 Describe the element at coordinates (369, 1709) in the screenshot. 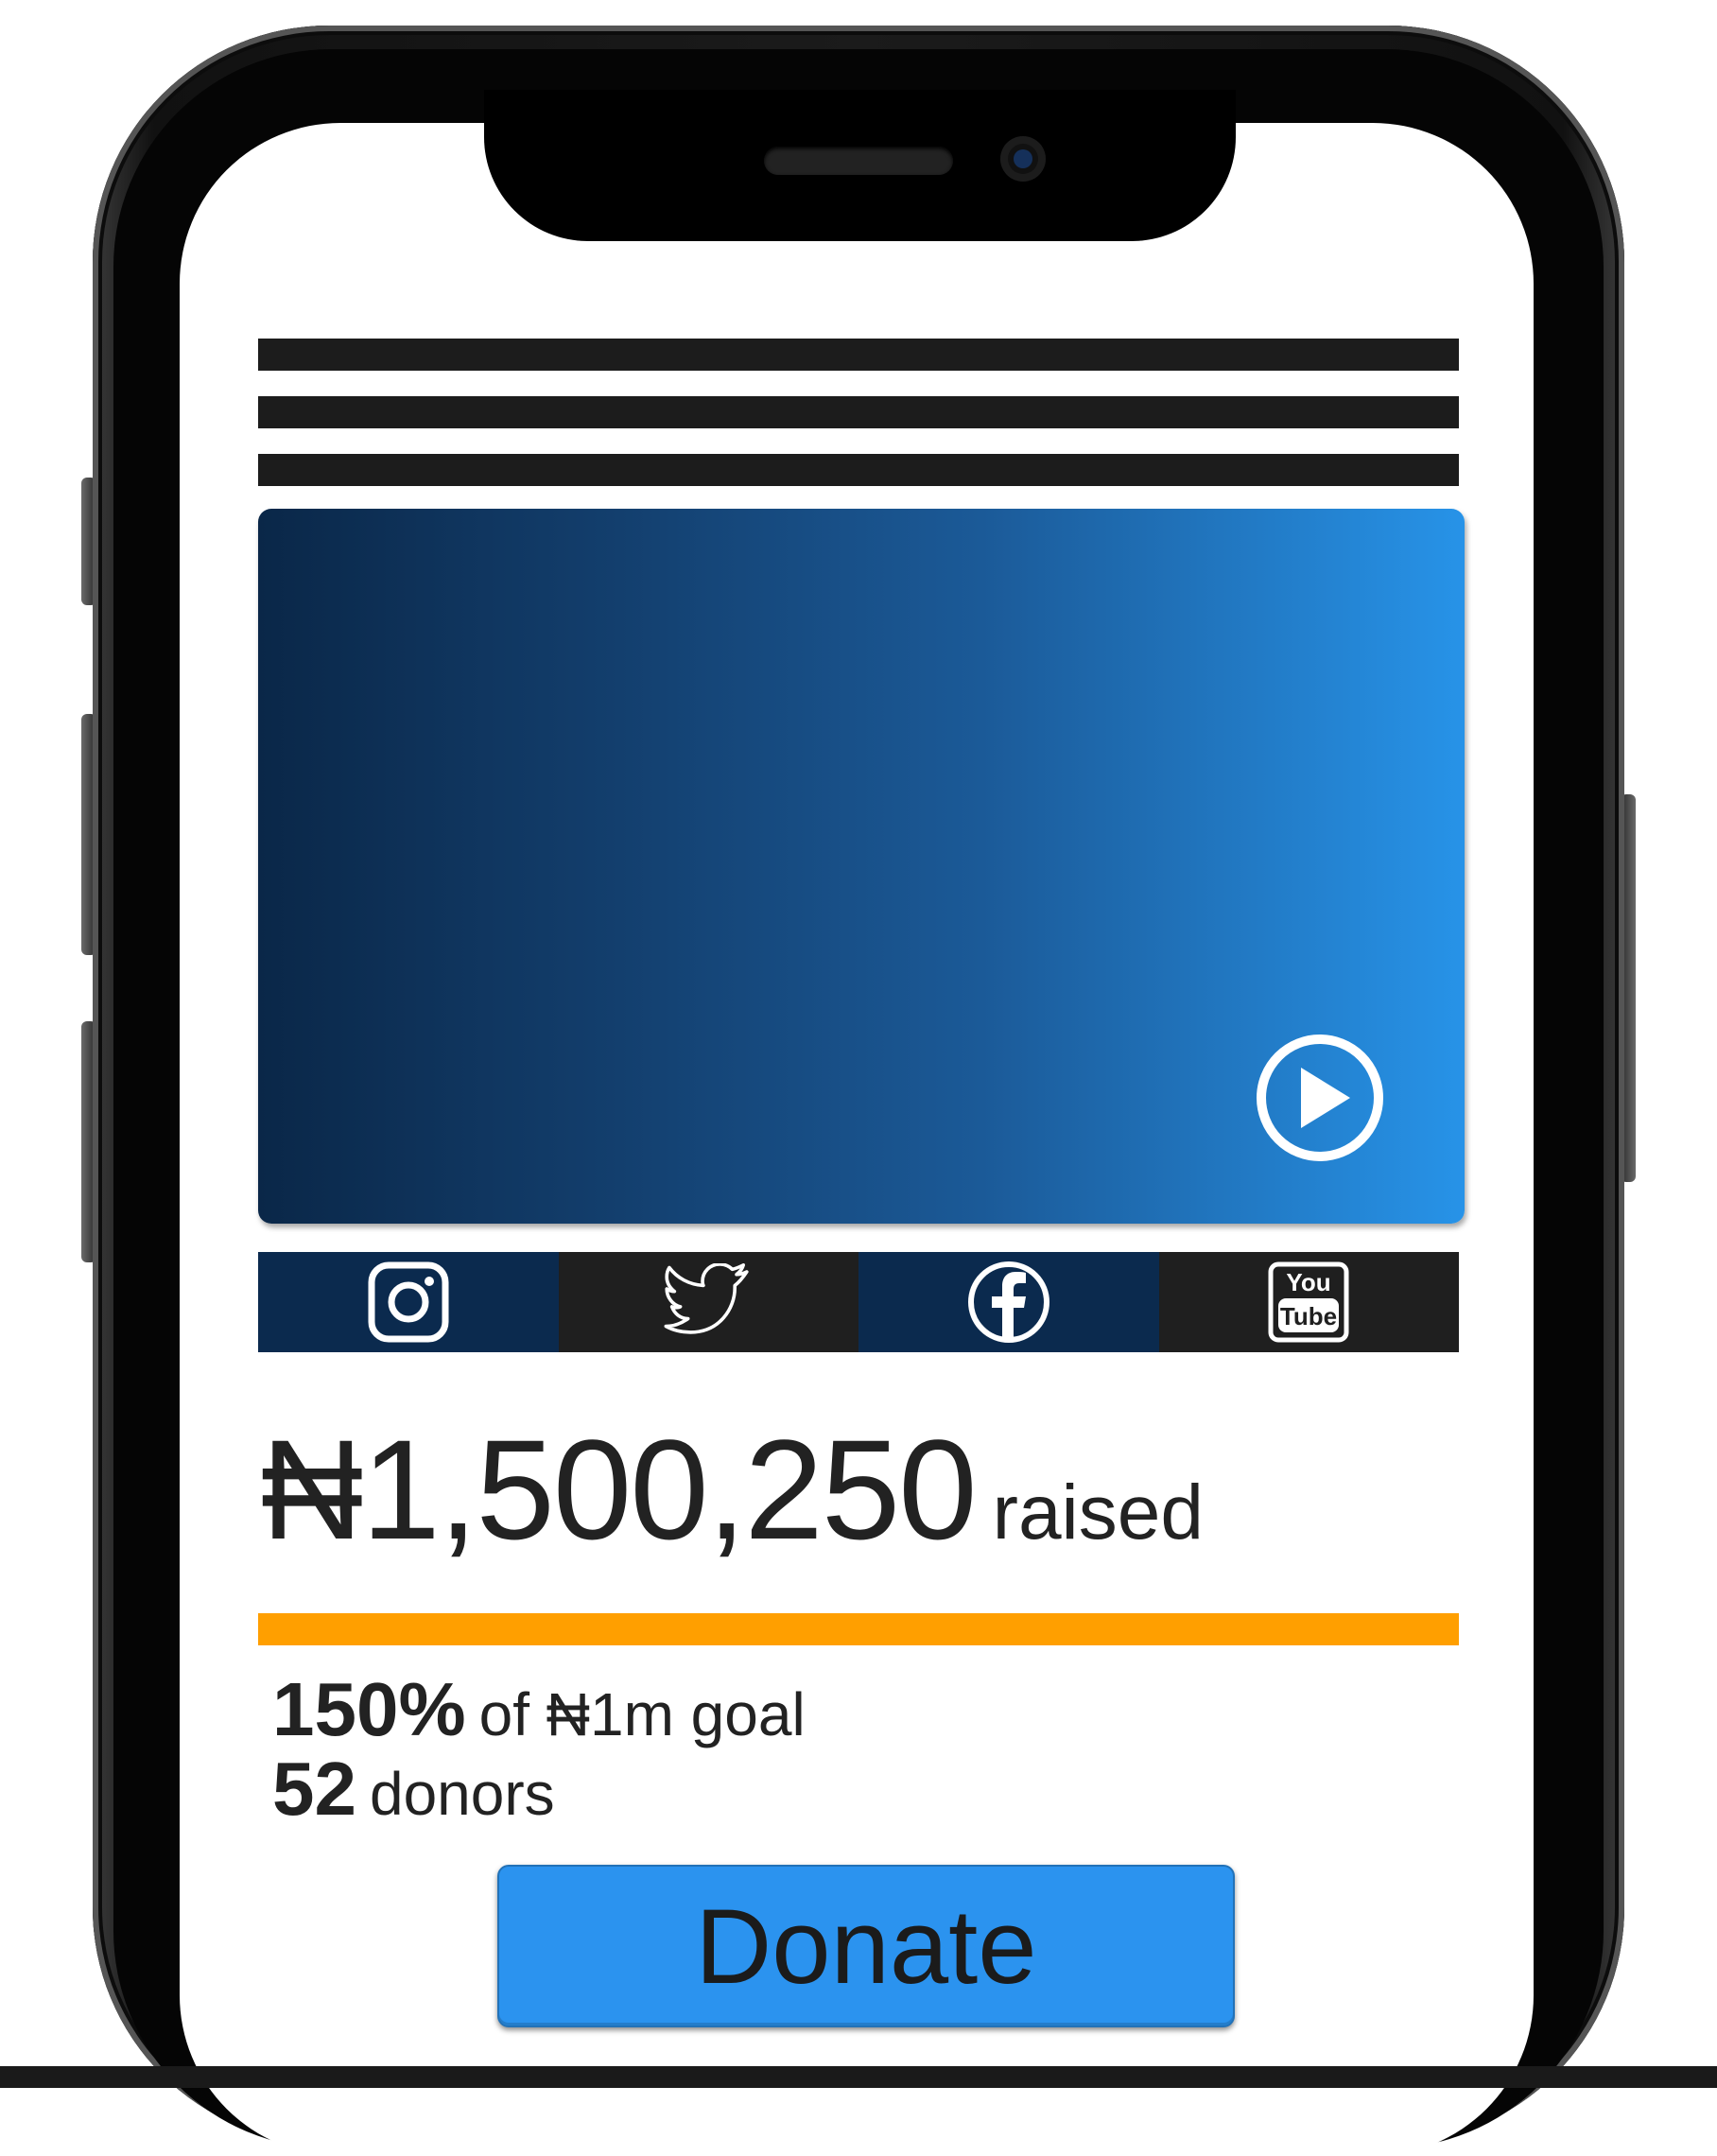

I see `goal-percent: 150%` at that location.